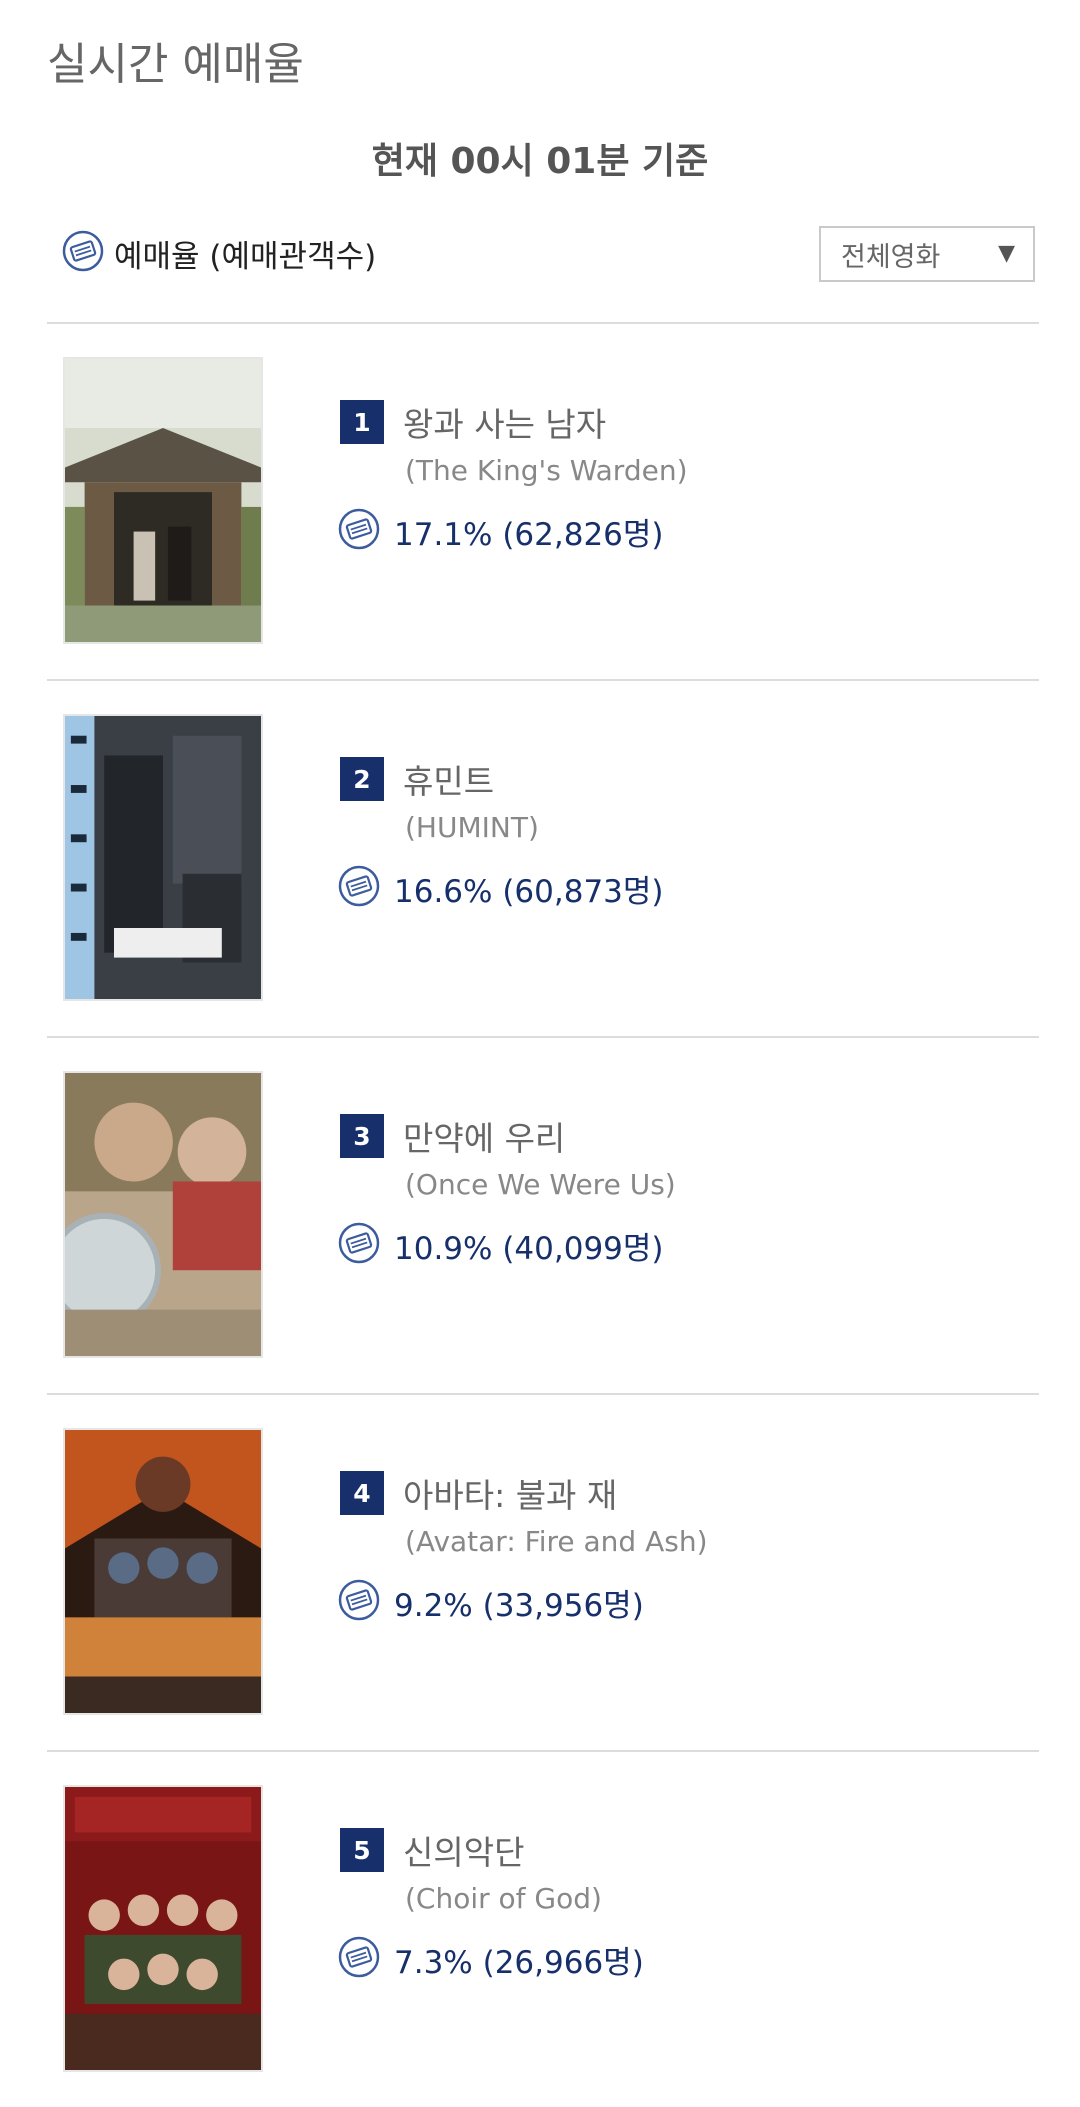  What do you see at coordinates (503, 1898) in the screenshot?
I see `movie-title-en: (Choir of God)` at bounding box center [503, 1898].